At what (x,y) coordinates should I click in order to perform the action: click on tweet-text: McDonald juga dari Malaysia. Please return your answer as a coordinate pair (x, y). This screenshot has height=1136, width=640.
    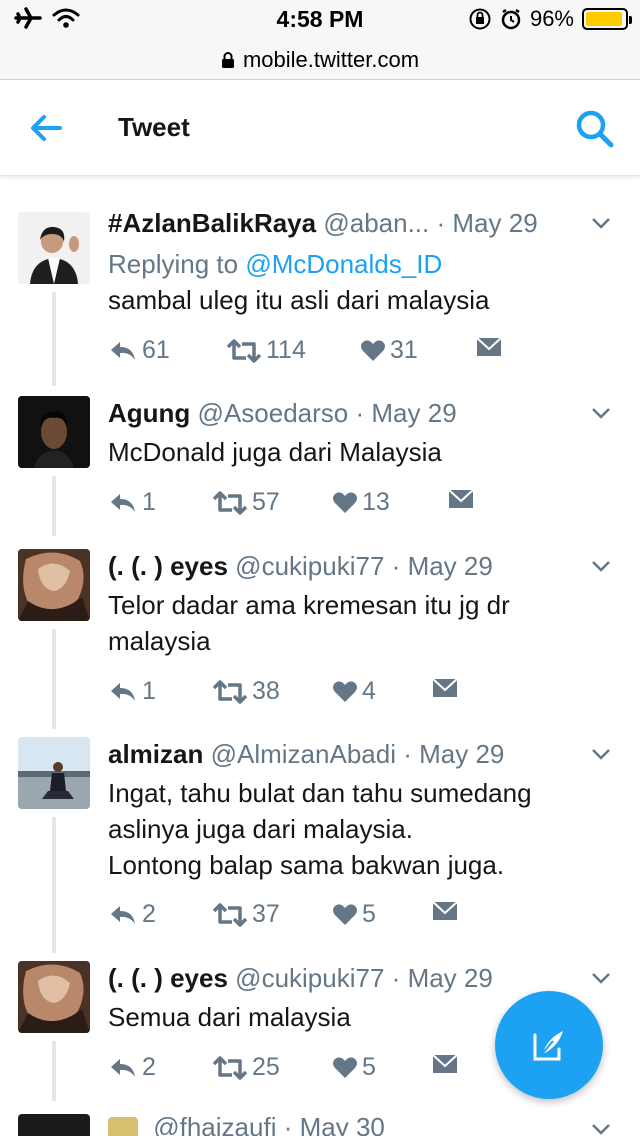
    Looking at the image, I should click on (275, 452).